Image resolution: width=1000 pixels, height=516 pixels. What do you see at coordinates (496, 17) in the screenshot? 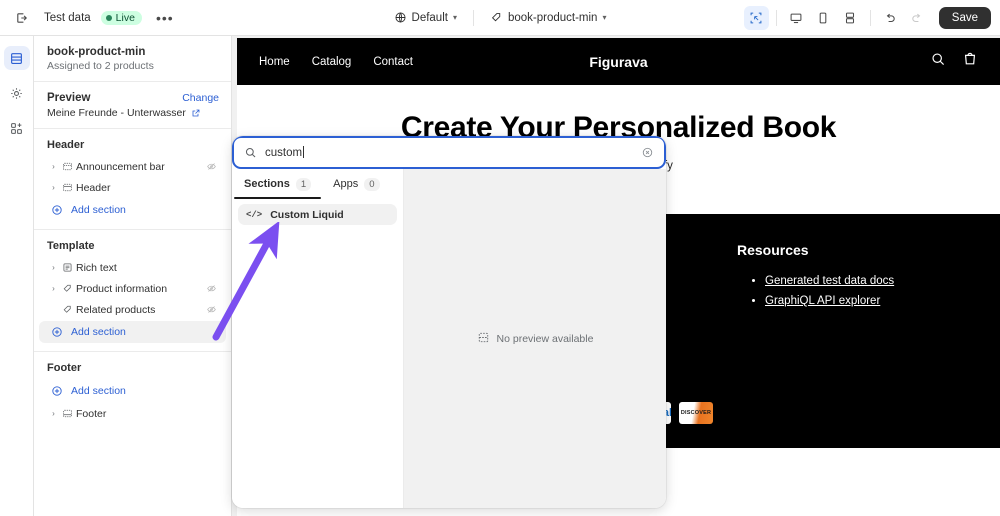
I see `tag-icon` at bounding box center [496, 17].